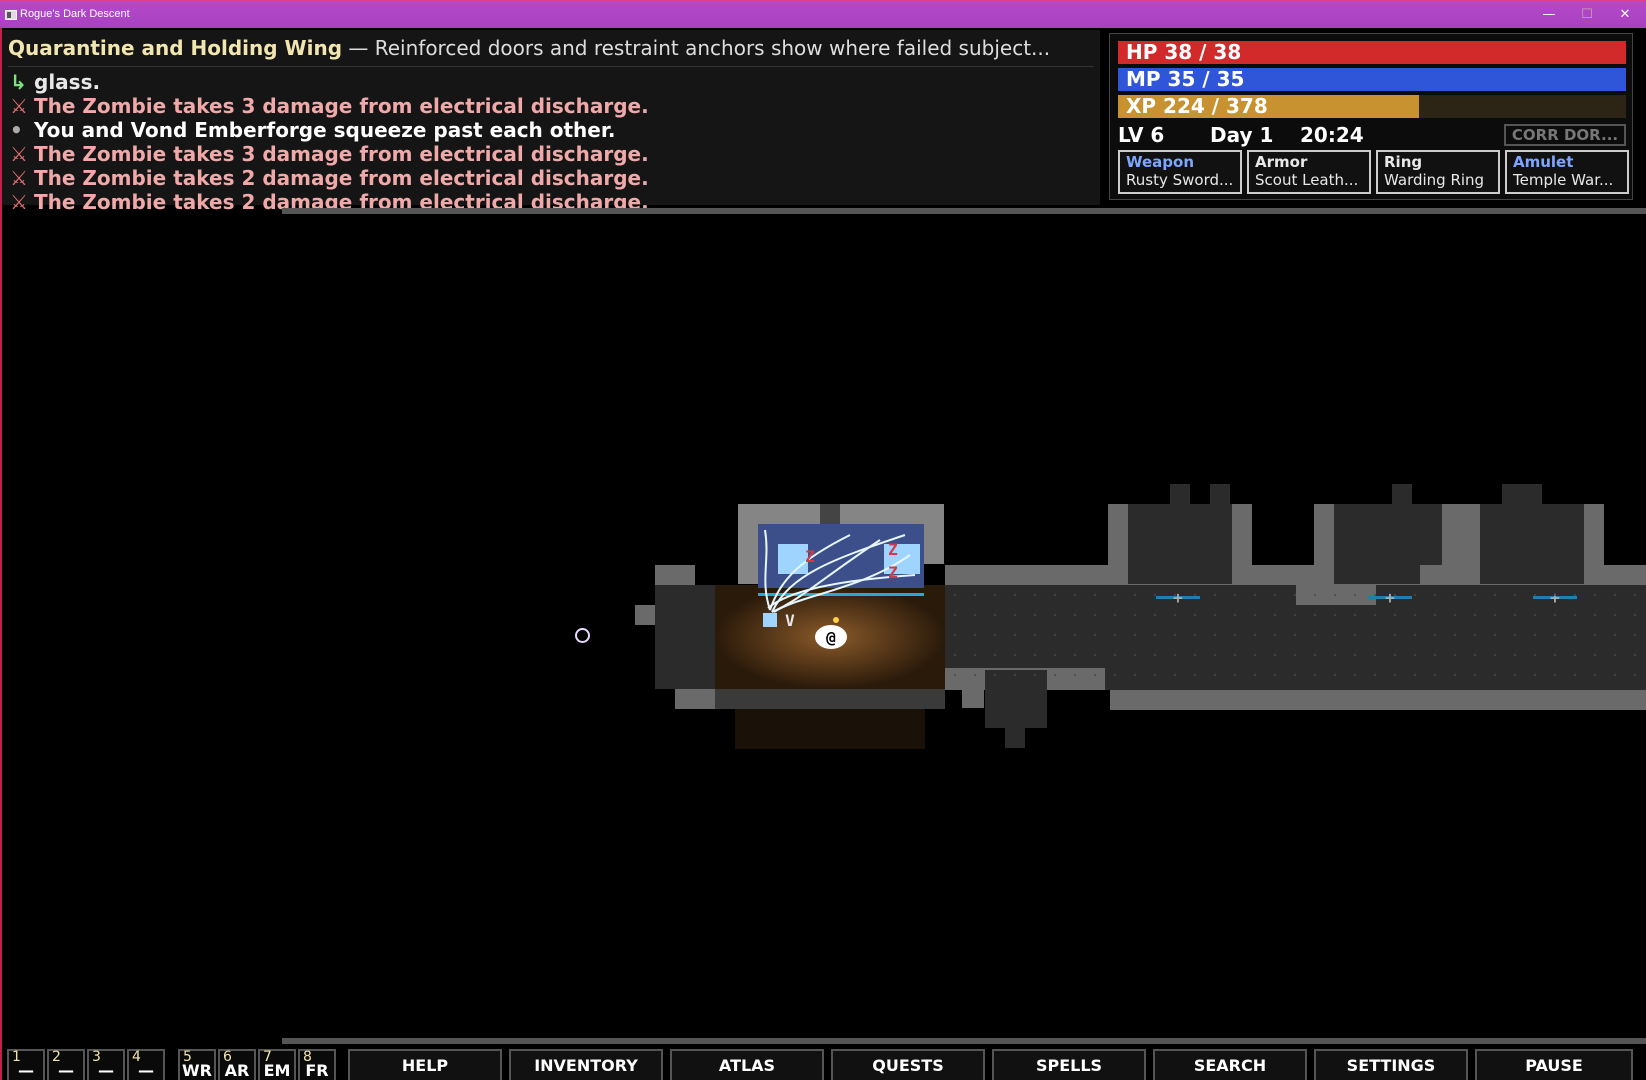  Describe the element at coordinates (1372, 52) in the screenshot. I see `hp-bar: HP 38 / 38` at that location.